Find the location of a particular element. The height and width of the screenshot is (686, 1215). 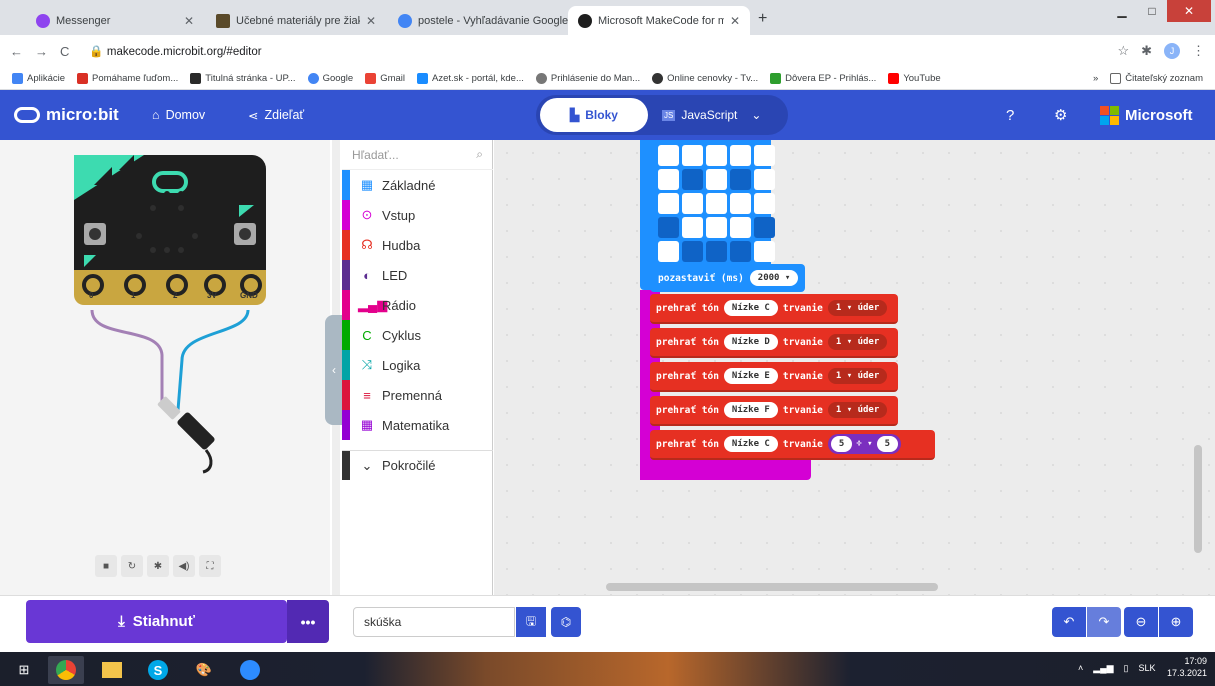

undo-button: ↶ is located at coordinates (1069, 622).